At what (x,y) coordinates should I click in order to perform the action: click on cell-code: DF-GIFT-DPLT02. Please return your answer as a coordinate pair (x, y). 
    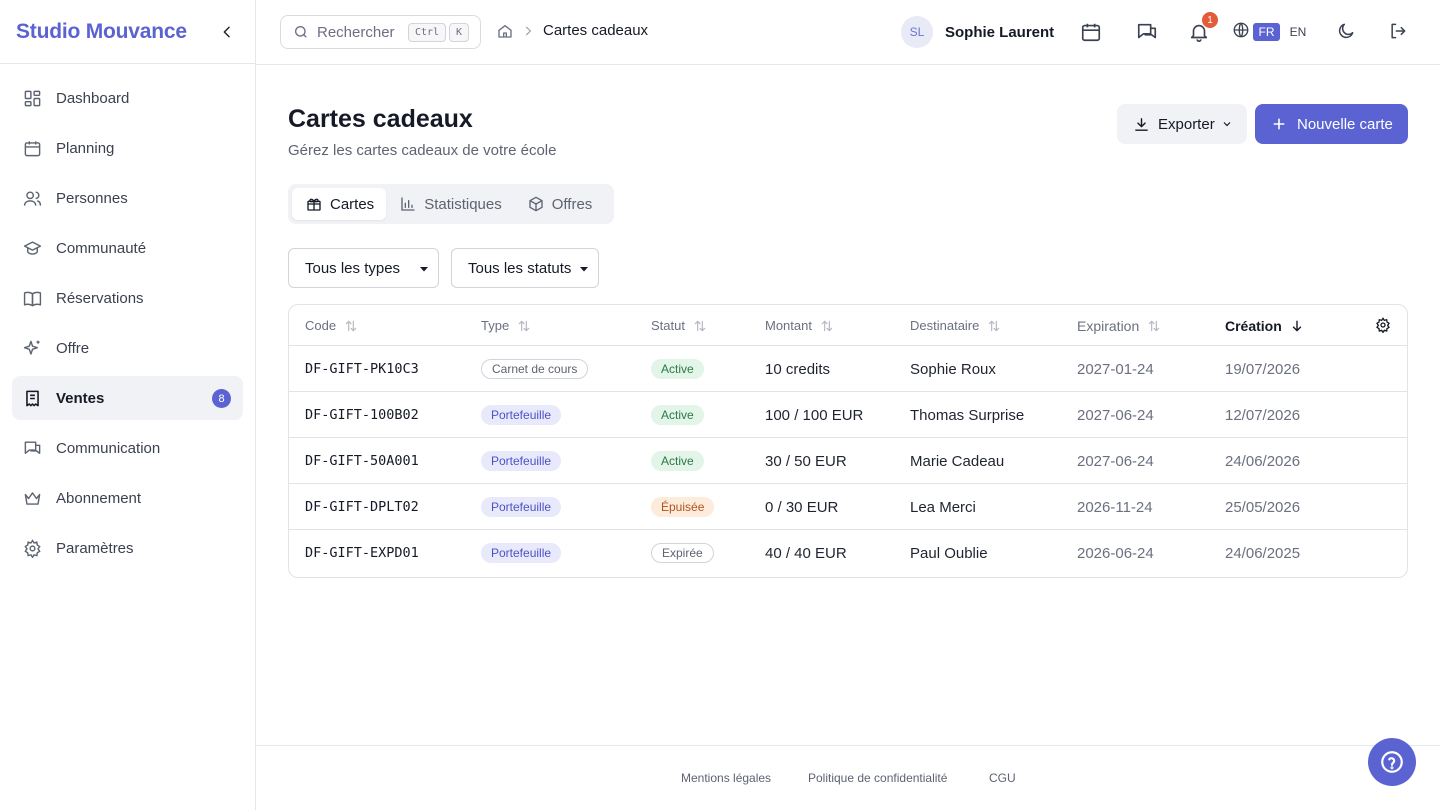
    Looking at the image, I should click on (362, 507).